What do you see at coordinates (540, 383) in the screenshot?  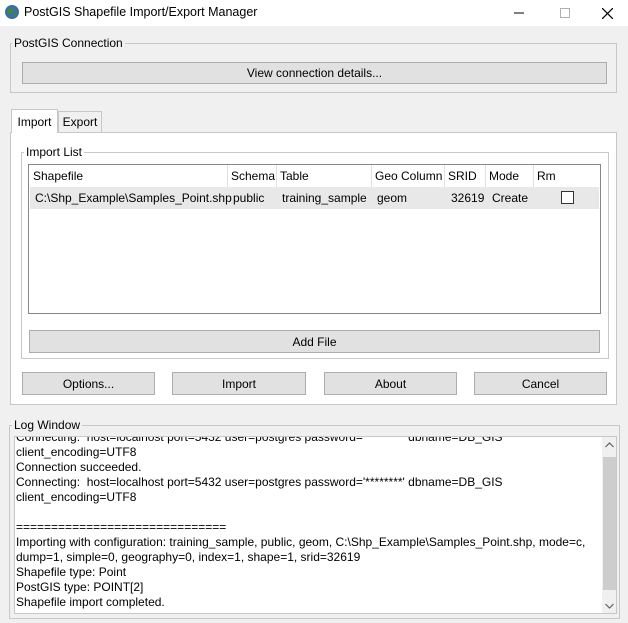 I see `cancel-button: Cancel` at bounding box center [540, 383].